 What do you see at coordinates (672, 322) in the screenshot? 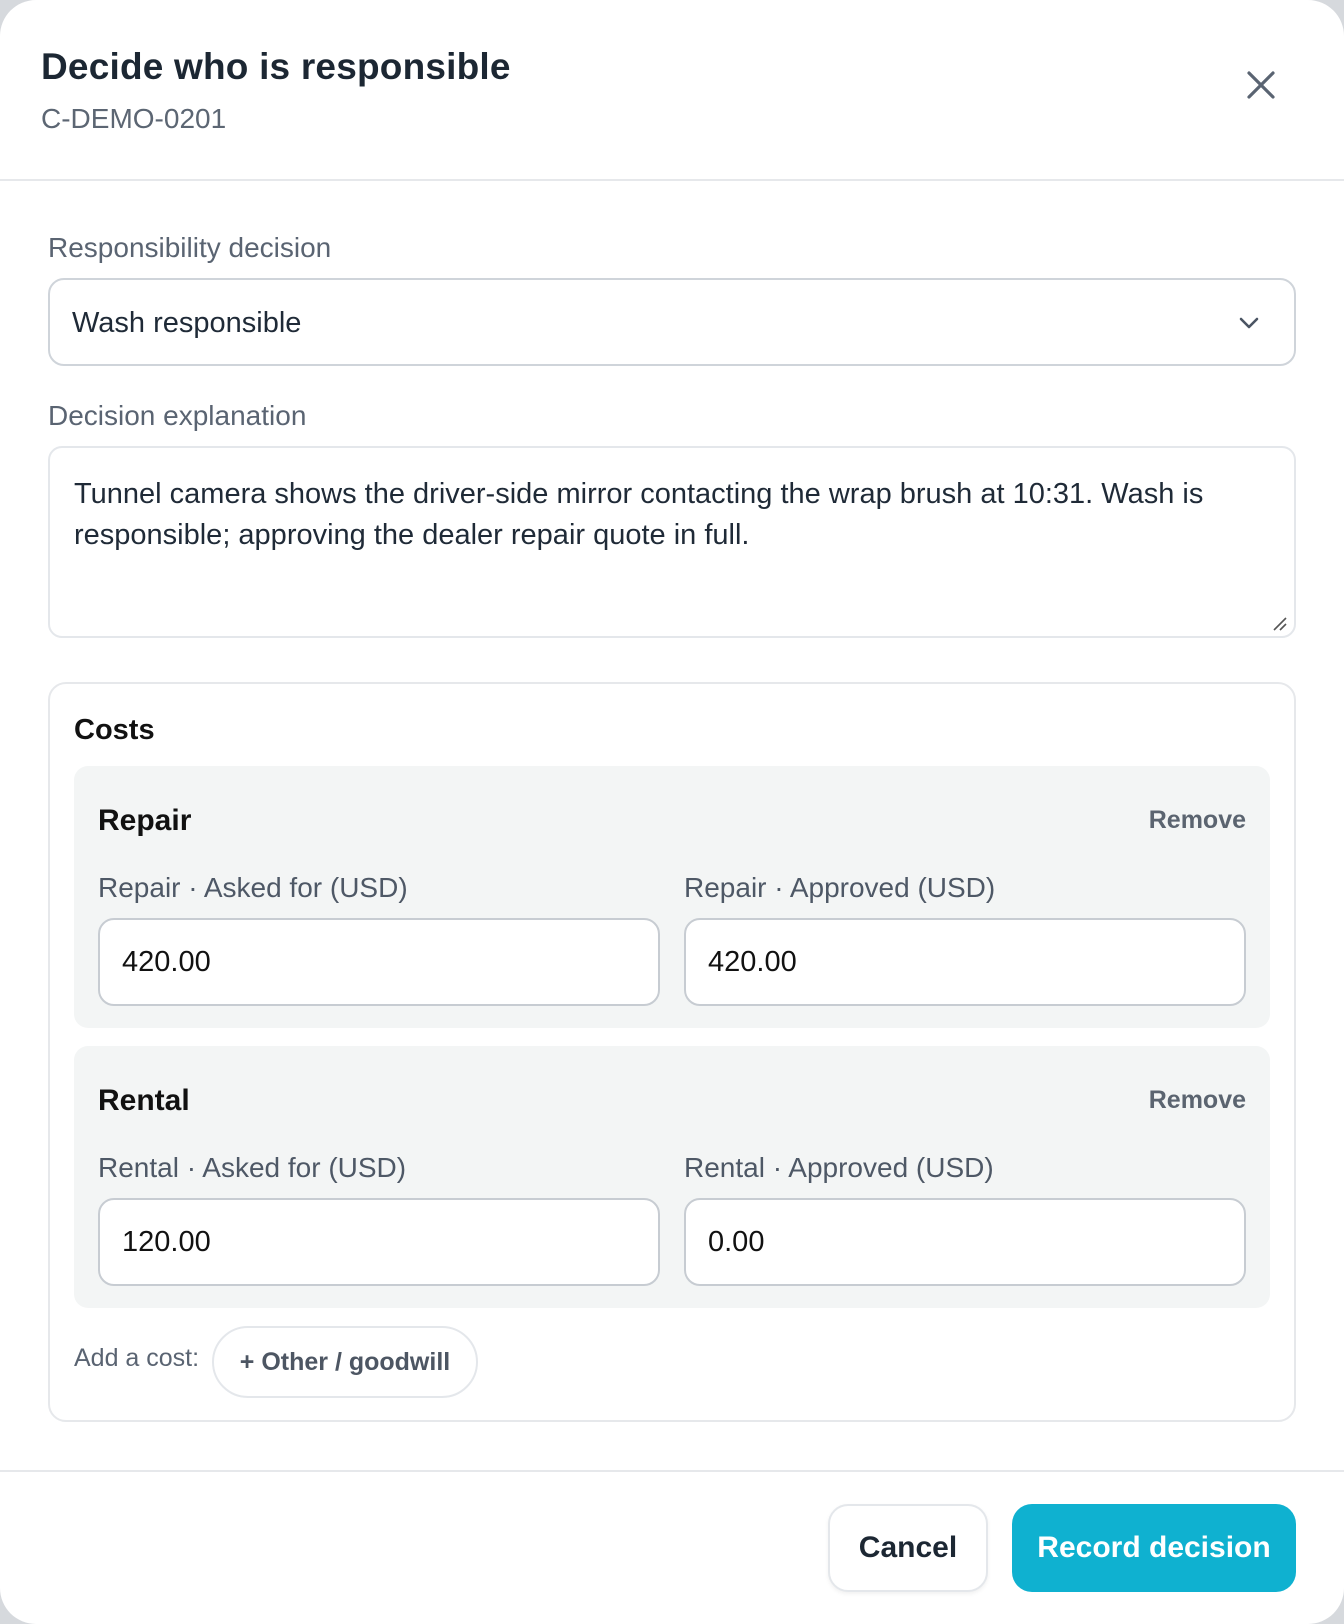
I see `responsibility-select: Wash responsible` at bounding box center [672, 322].